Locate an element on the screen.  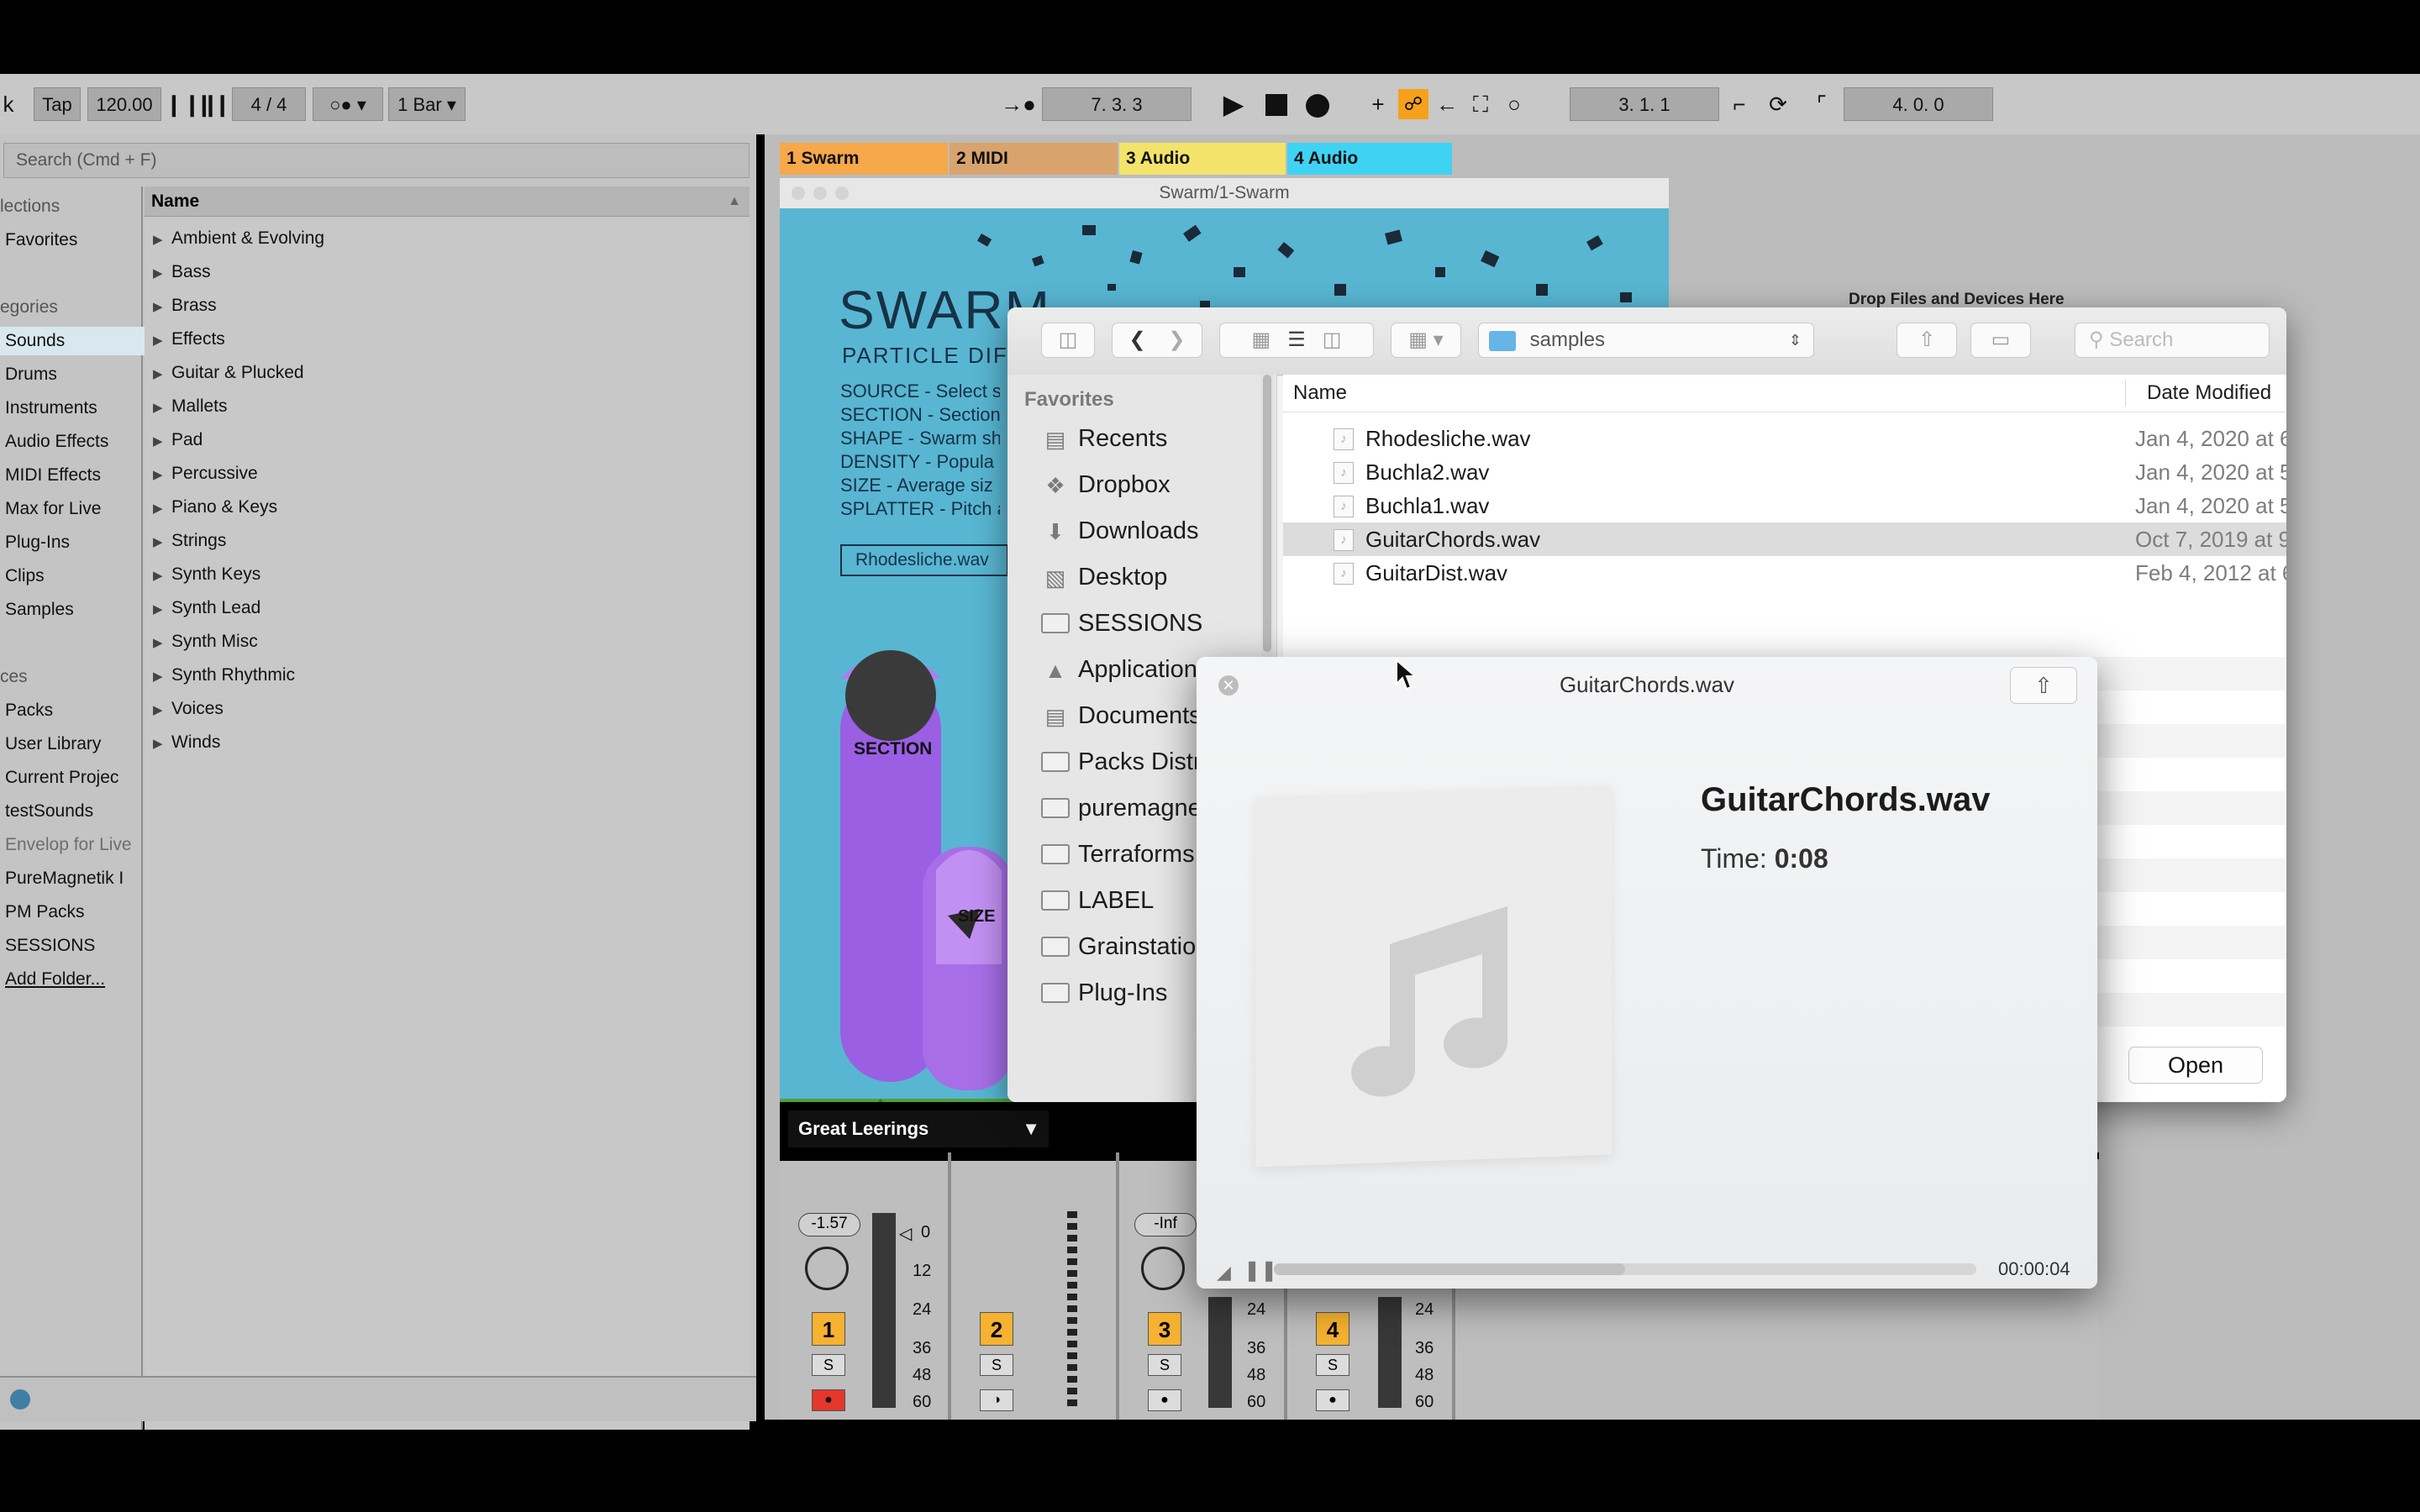
sidebar-toggle-icon: ◫ is located at coordinates (1068, 340).